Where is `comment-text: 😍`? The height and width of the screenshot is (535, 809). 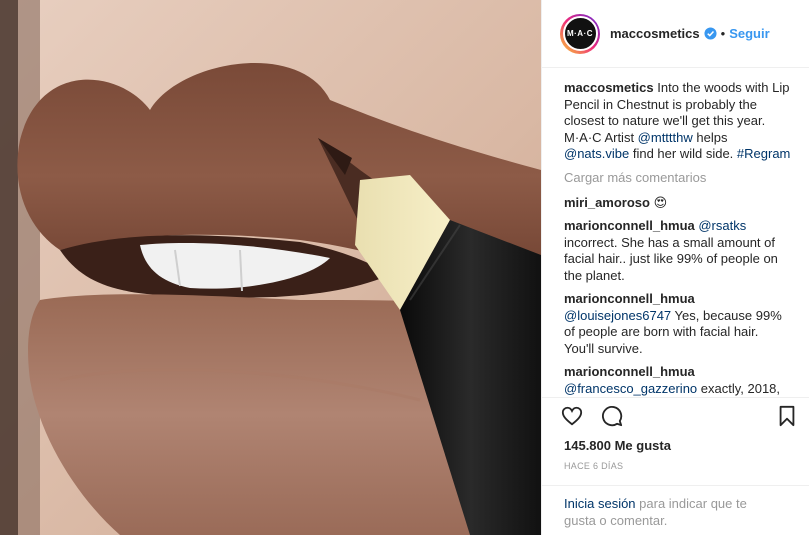
comment-text: 😍 is located at coordinates (658, 202).